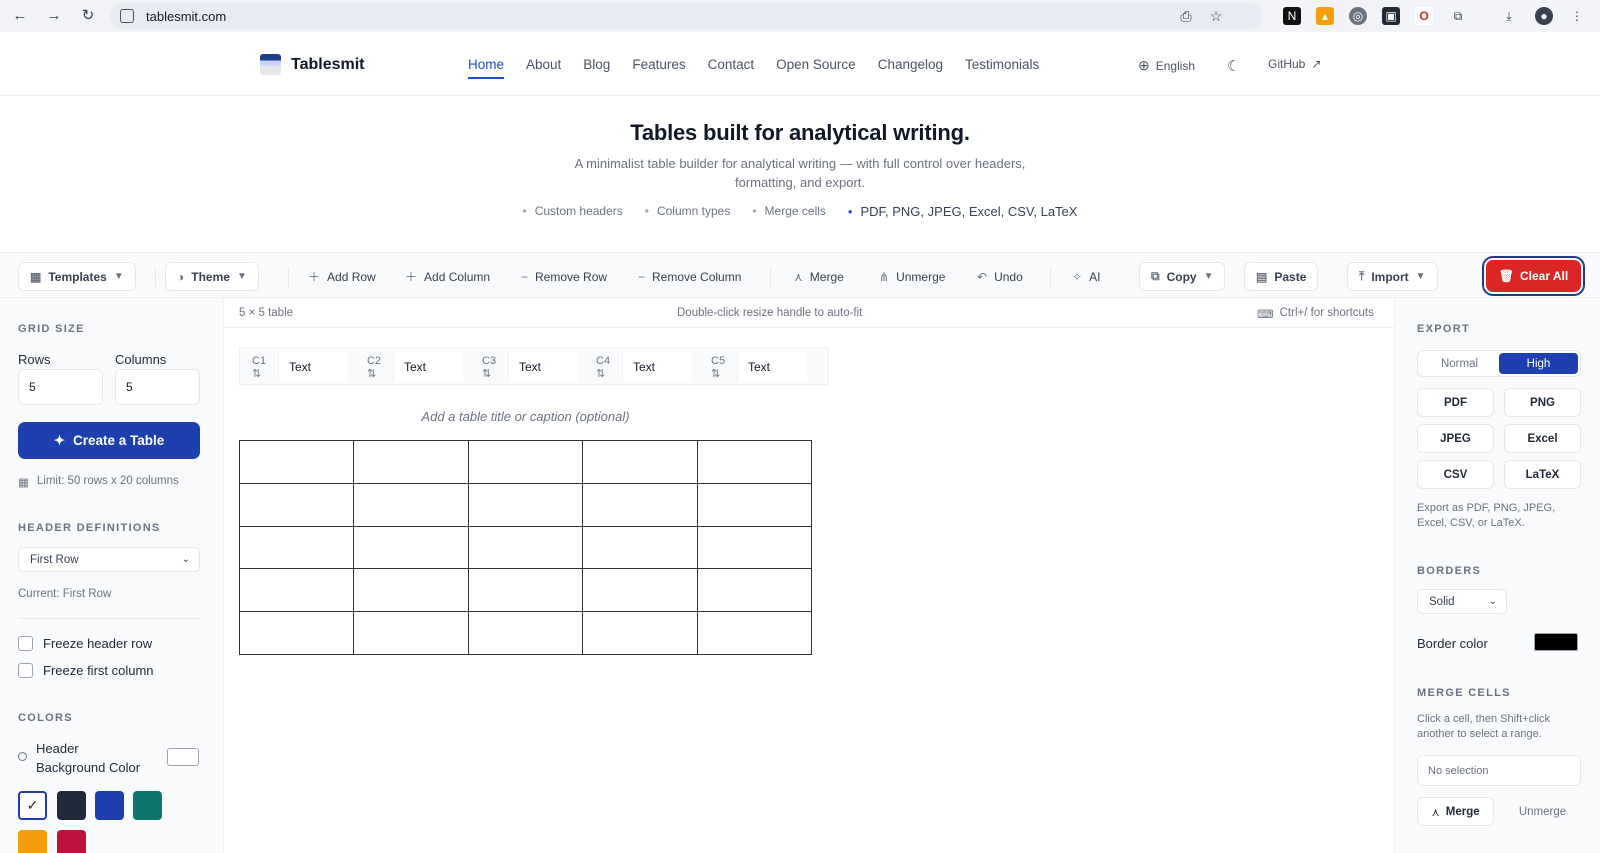  What do you see at coordinates (212, 276) in the screenshot?
I see `theme-button: ◑ Theme ▼` at bounding box center [212, 276].